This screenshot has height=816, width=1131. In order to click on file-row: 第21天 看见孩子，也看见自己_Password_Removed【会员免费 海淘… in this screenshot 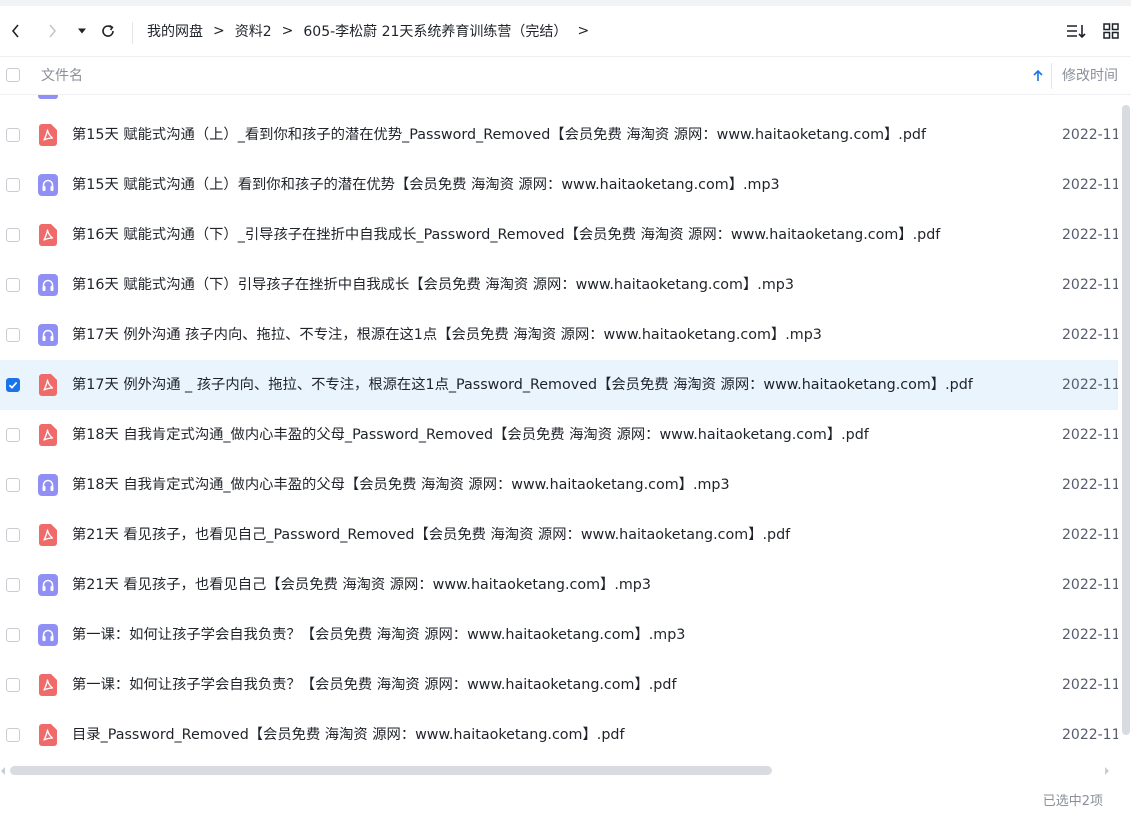, I will do `click(559, 535)`.